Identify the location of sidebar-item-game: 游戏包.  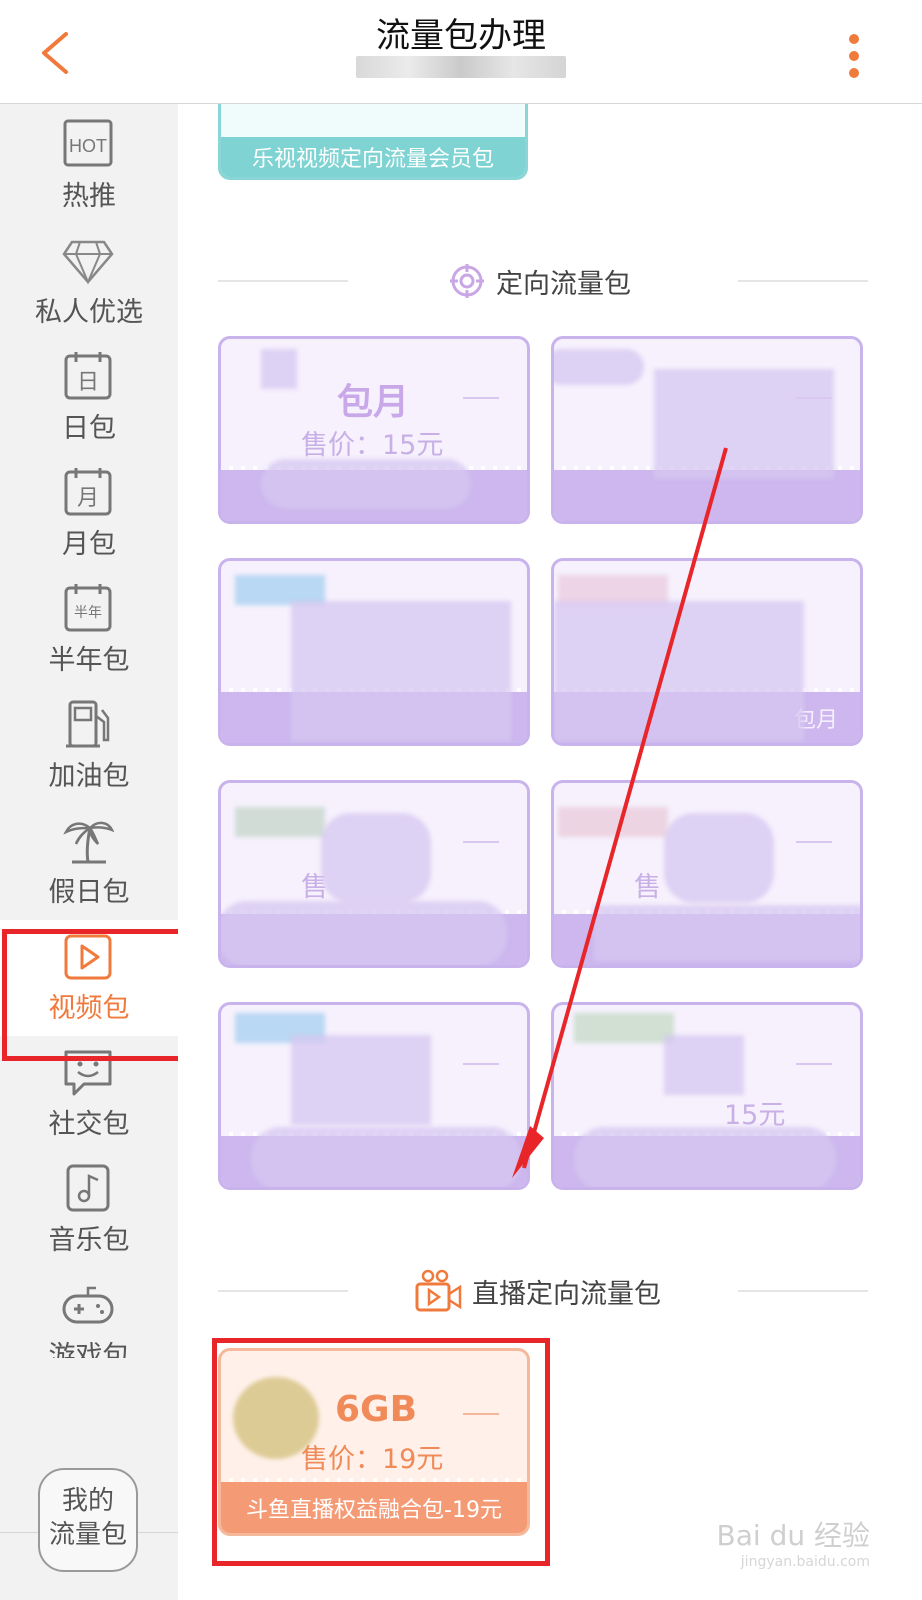
(89, 1313).